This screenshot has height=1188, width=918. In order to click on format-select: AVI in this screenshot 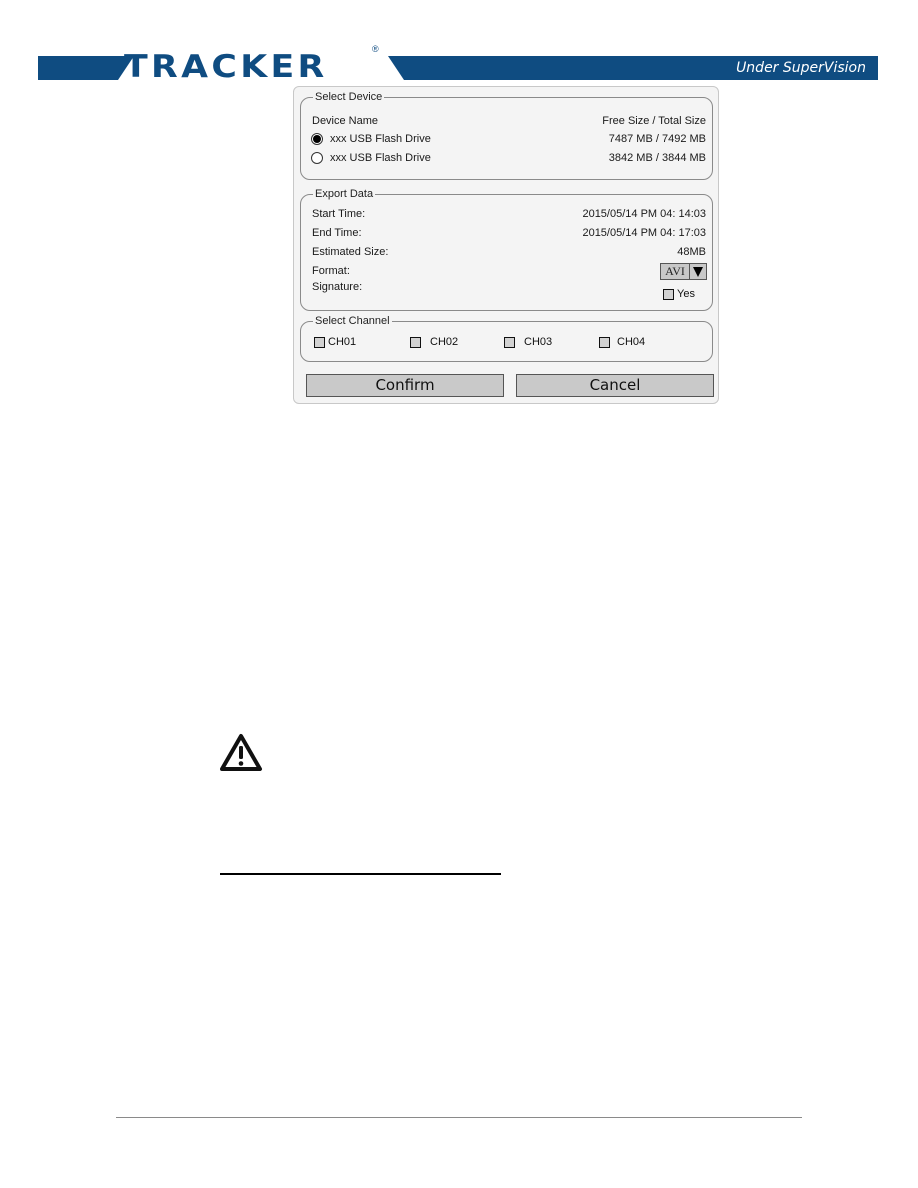, I will do `click(683, 271)`.